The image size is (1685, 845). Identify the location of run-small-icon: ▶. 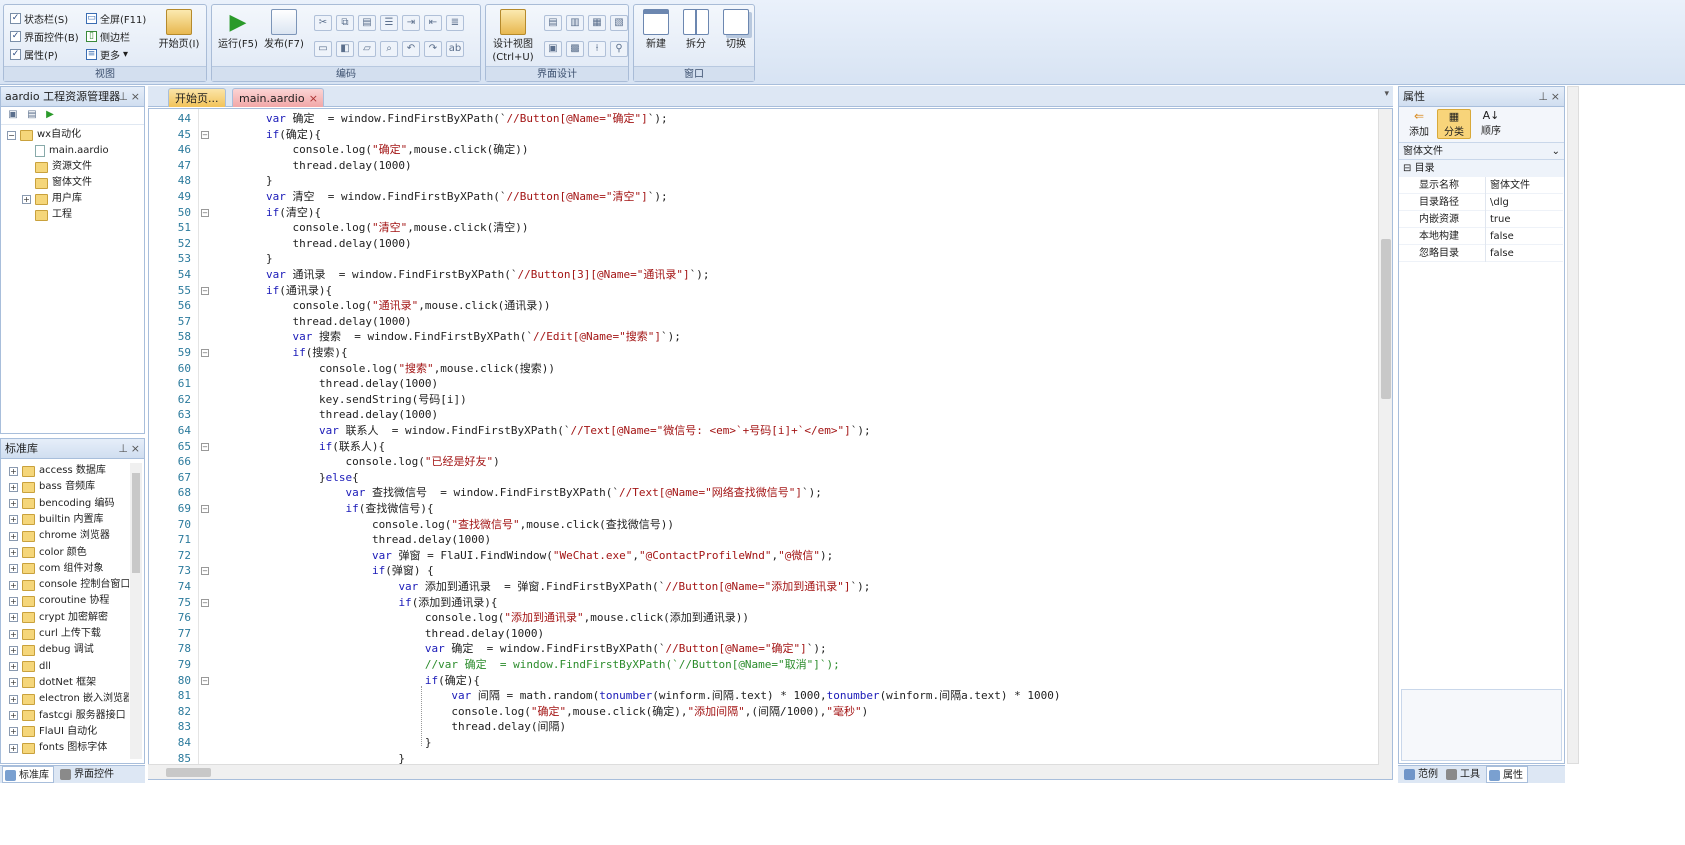
(50, 116).